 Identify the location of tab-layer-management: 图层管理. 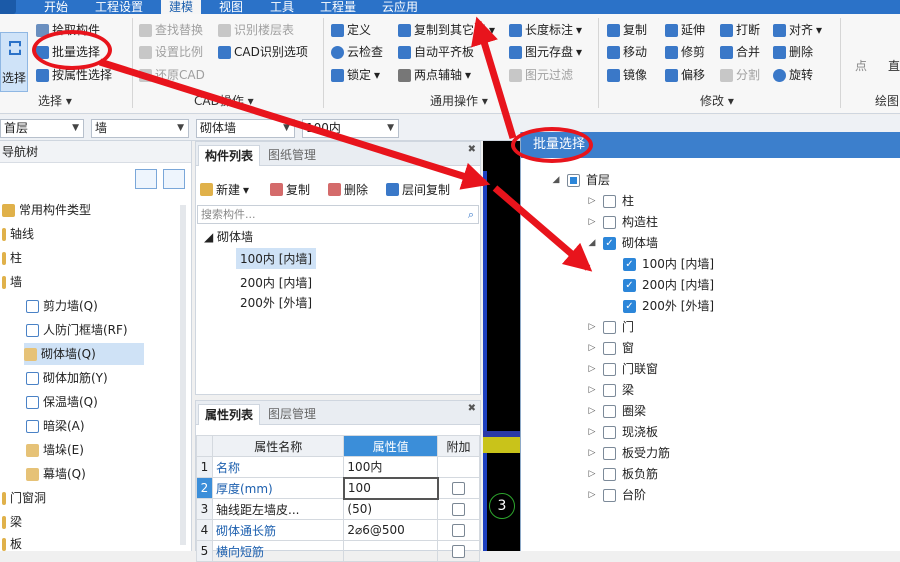
(292, 414).